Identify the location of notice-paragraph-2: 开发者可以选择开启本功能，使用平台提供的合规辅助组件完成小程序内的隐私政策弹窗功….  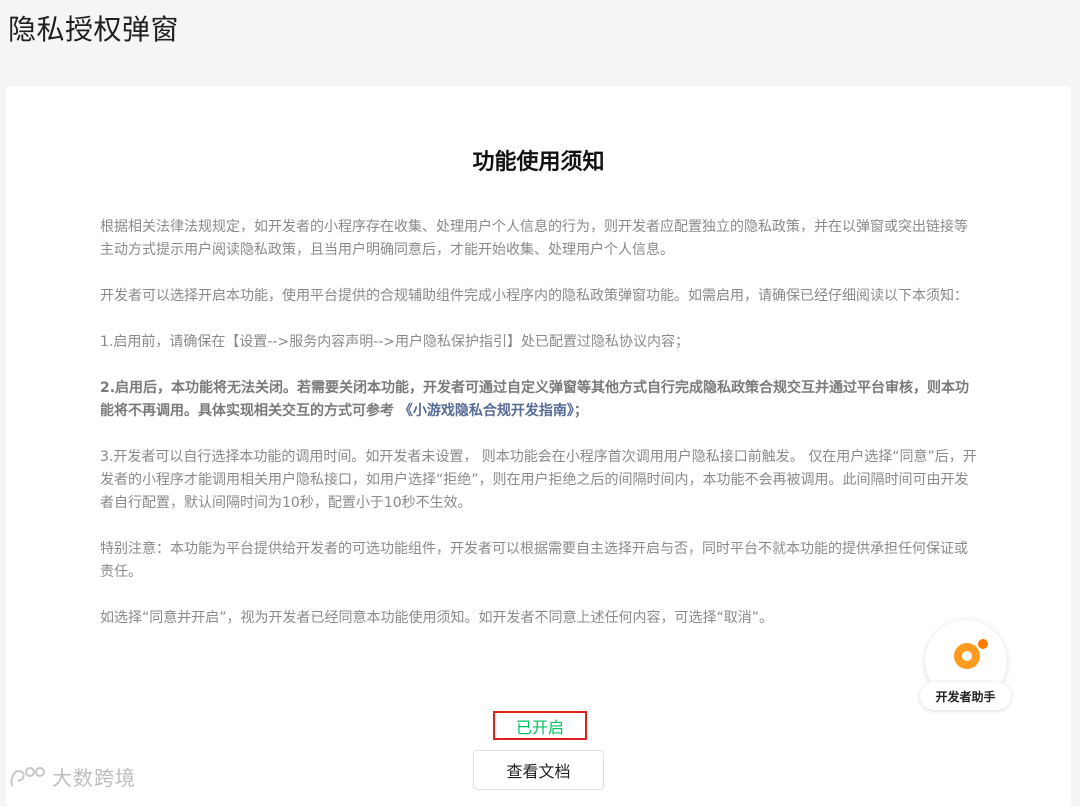
(534, 296).